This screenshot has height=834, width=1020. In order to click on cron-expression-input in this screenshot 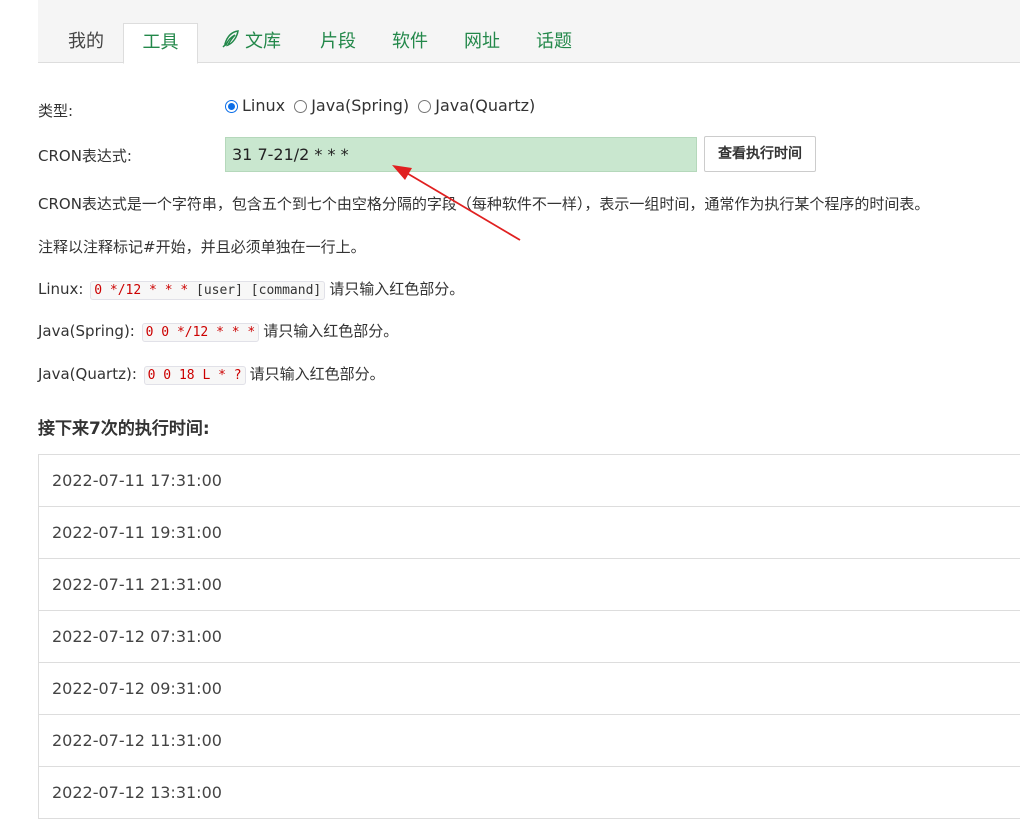, I will do `click(461, 154)`.